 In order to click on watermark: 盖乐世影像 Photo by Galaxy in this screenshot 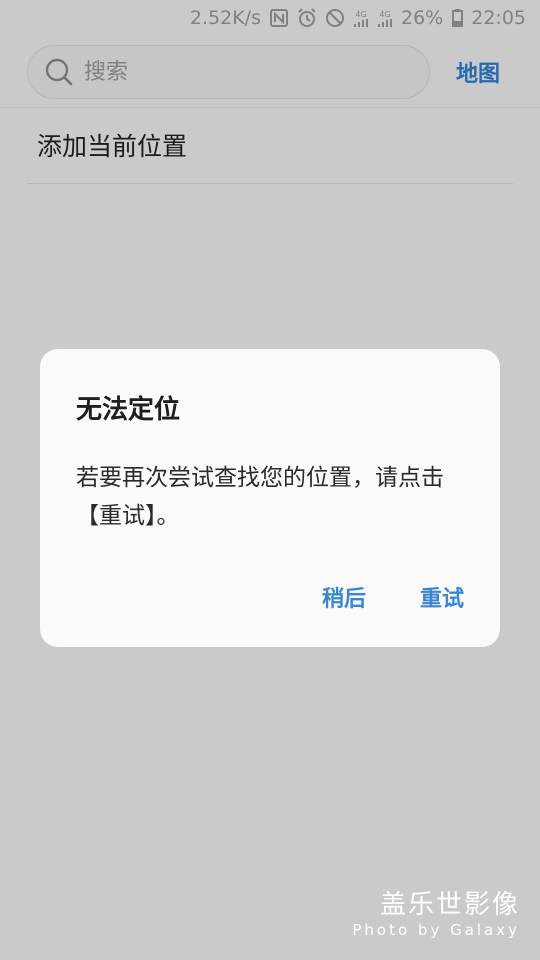, I will do `click(436, 915)`.